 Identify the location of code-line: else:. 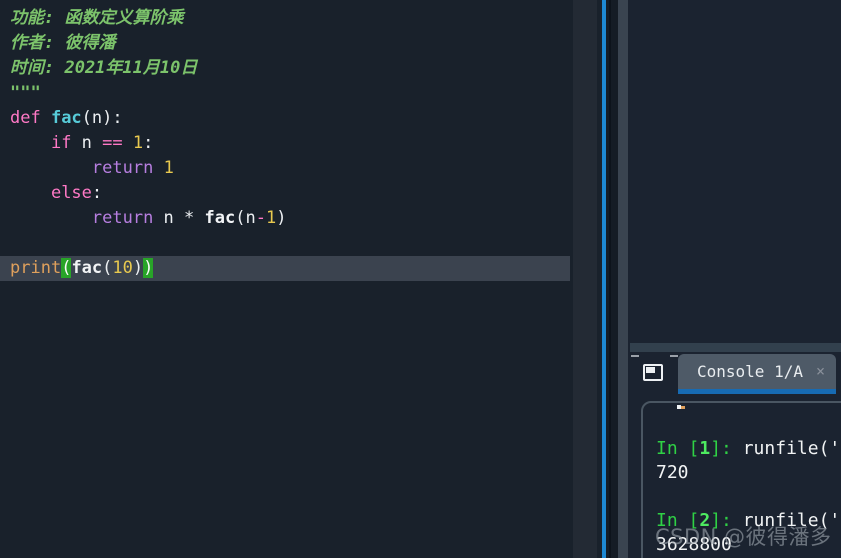
(285, 193).